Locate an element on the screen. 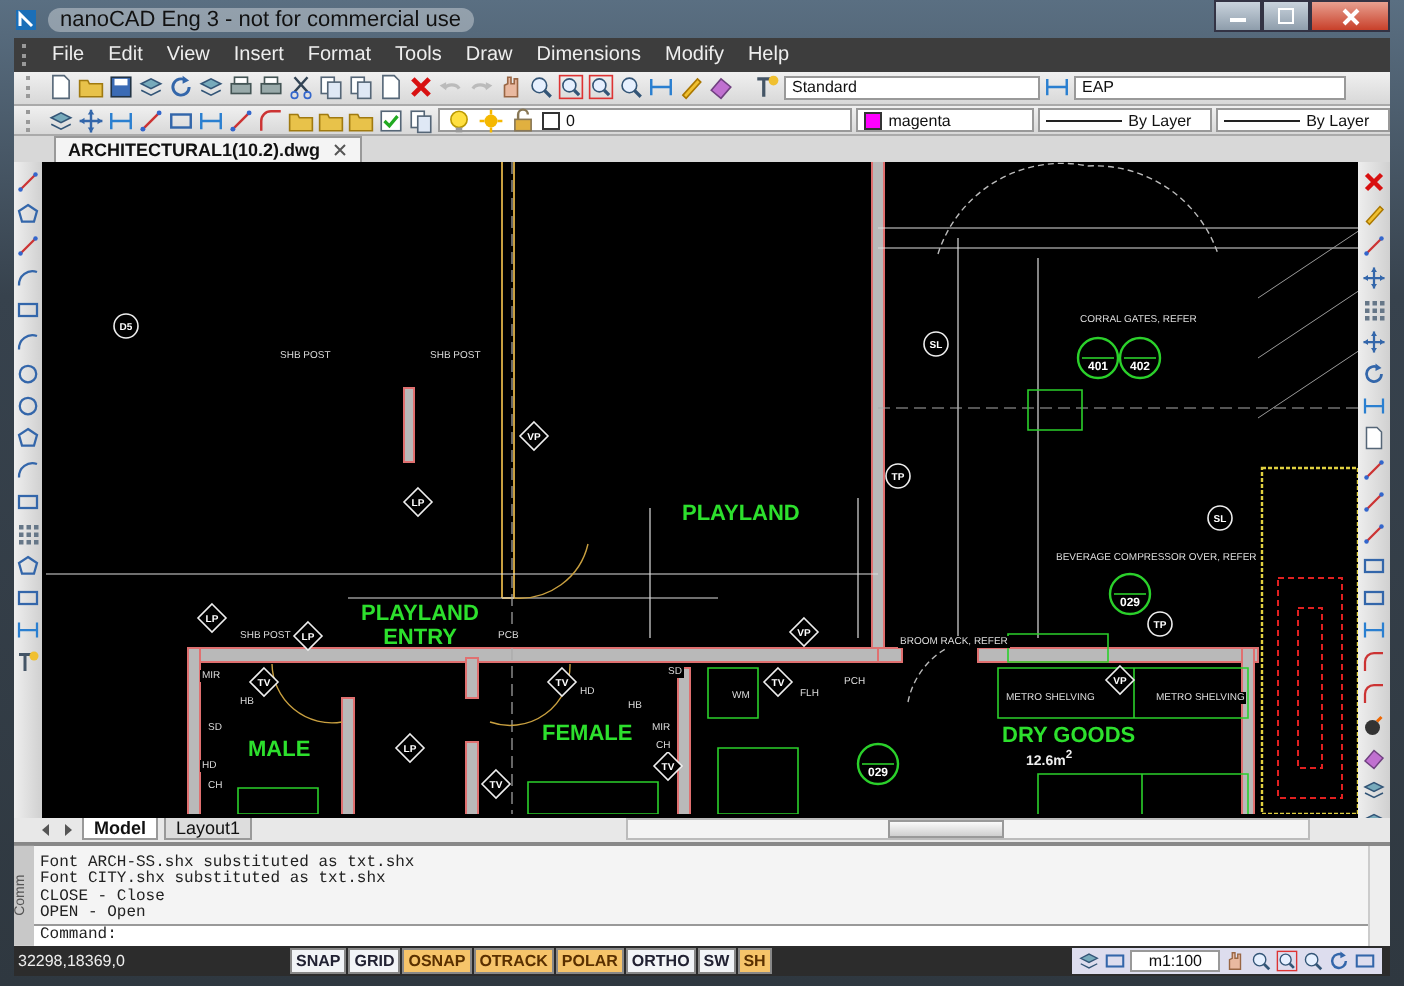 The image size is (1404, 986). lineweight-dropdown: By Layer is located at coordinates (1303, 120).